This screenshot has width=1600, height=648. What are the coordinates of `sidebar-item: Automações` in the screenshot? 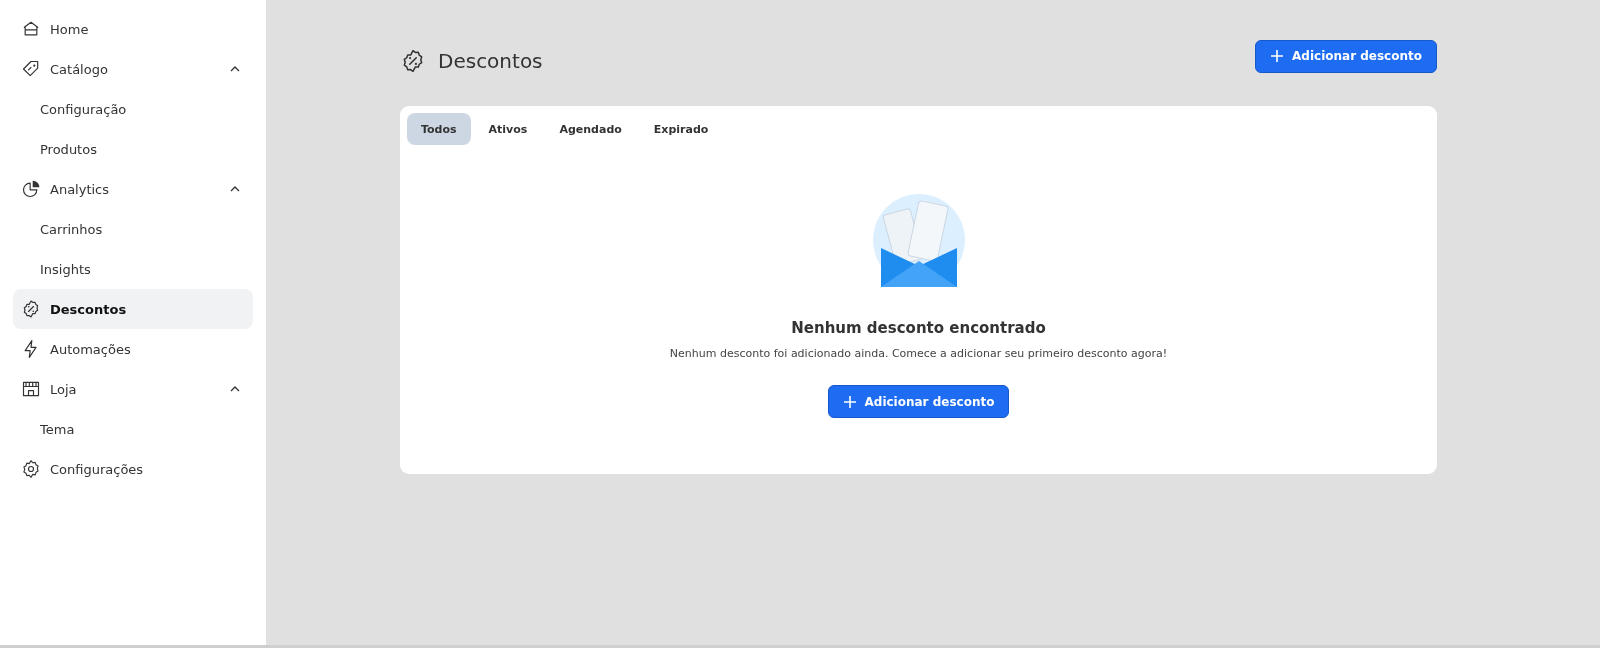 It's located at (133, 349).